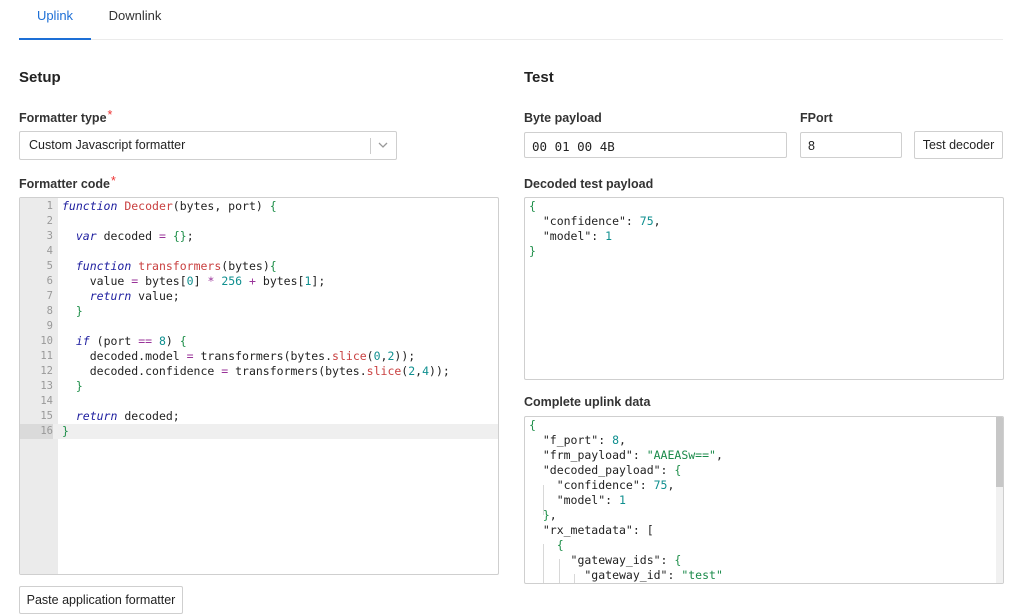 The width and height of the screenshot is (1013, 614). Describe the element at coordinates (589, 184) in the screenshot. I see `decoded-test-payload-label: Decoded test payload` at that location.